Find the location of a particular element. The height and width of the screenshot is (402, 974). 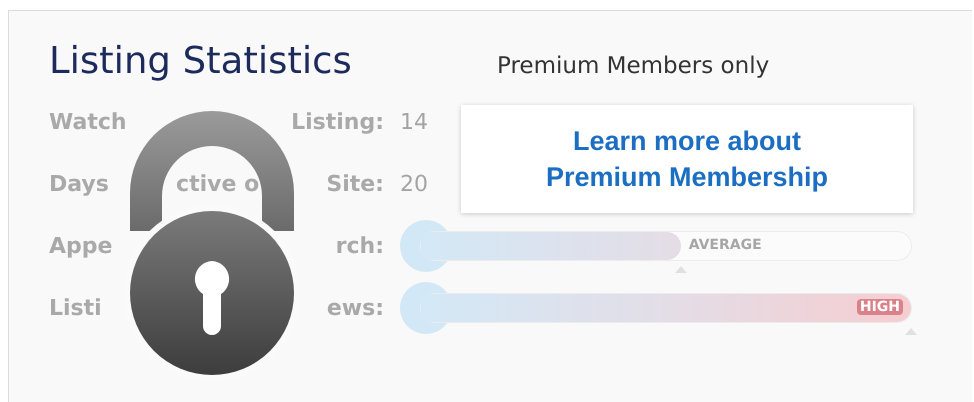

stat-label: Site: is located at coordinates (355, 184).